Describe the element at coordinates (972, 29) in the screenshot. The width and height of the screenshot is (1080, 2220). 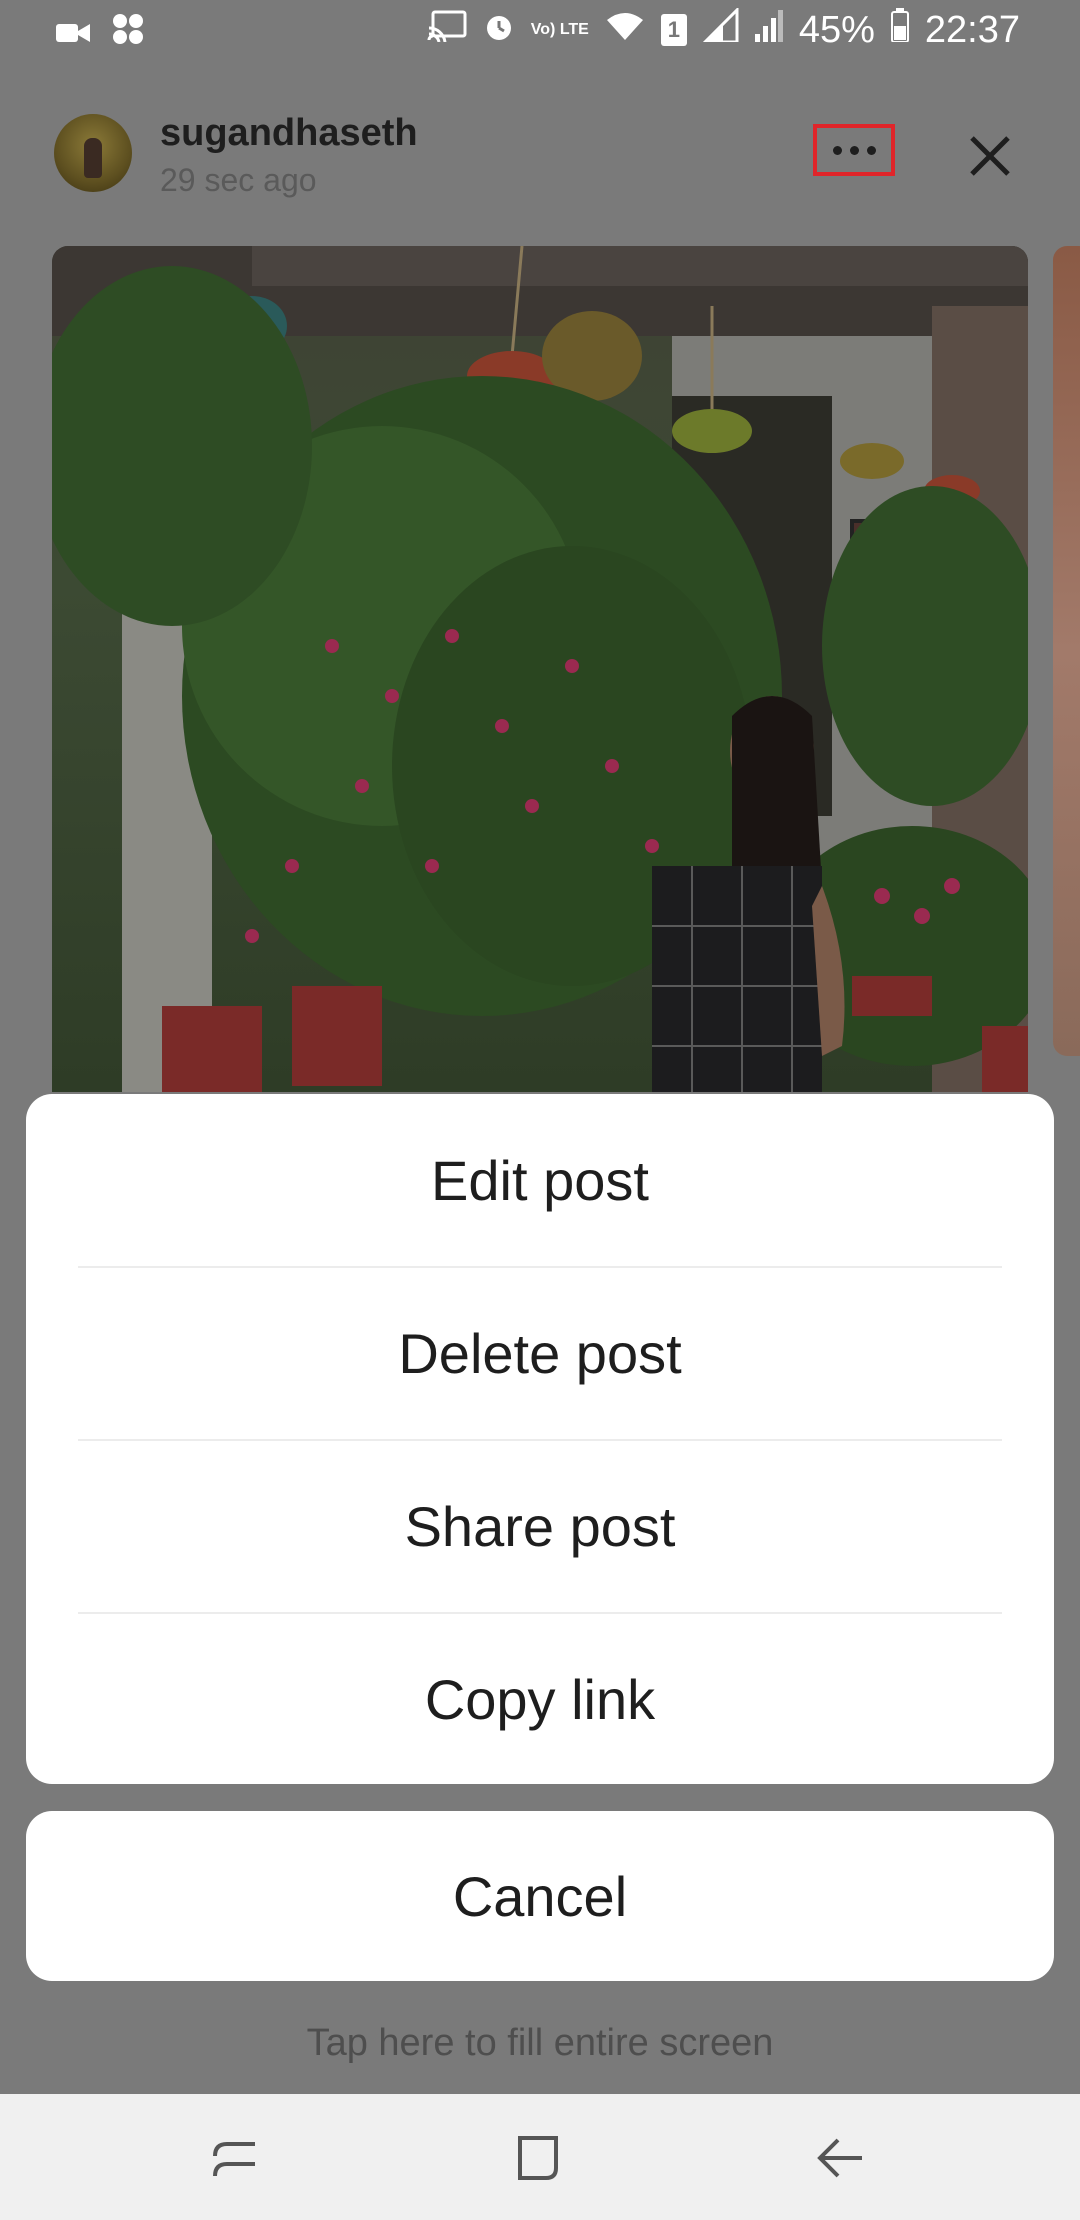
I see `clock-time: 22:37` at that location.